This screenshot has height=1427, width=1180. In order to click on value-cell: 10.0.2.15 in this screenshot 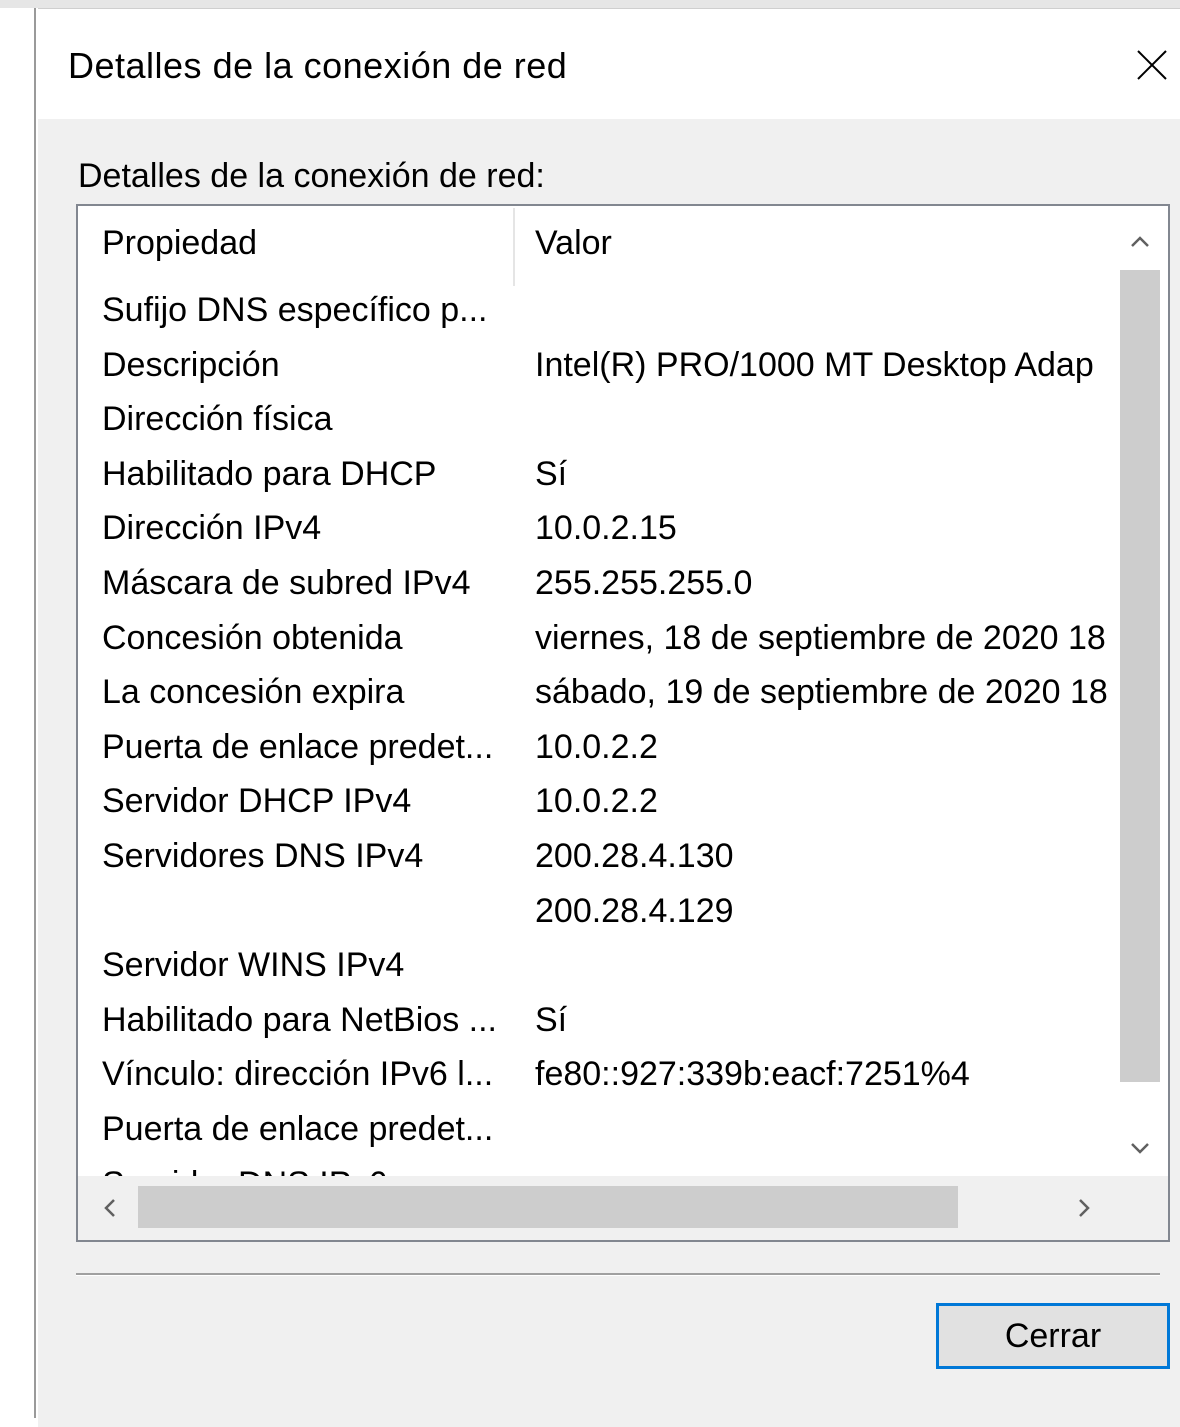, I will do `click(606, 528)`.